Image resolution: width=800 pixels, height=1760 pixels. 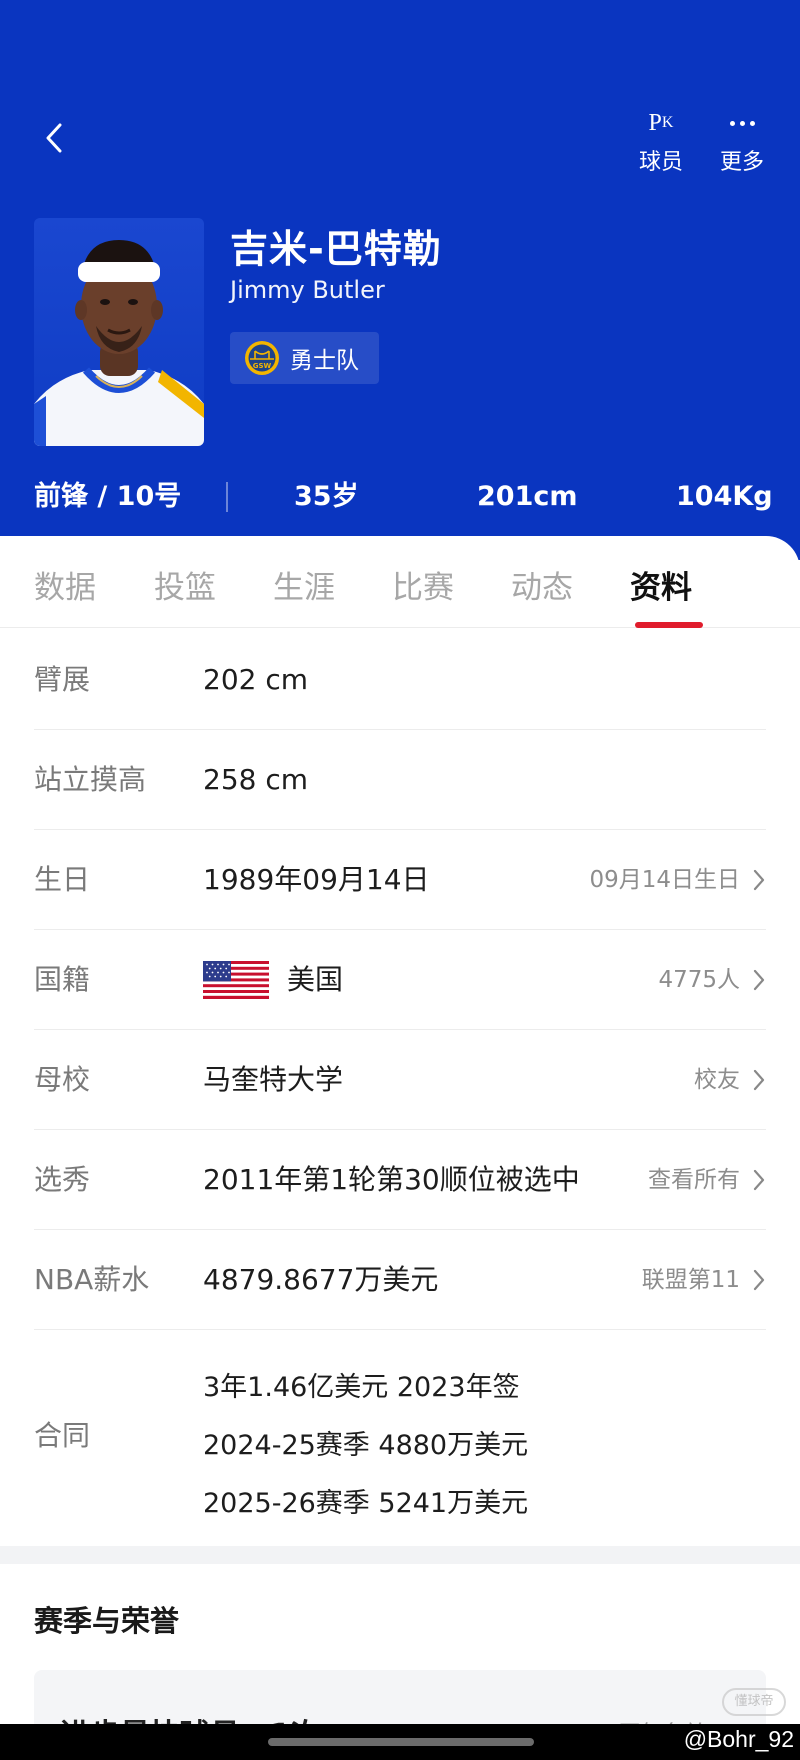 What do you see at coordinates (664, 880) in the screenshot?
I see `birthday-link-text: 09月14日生日` at bounding box center [664, 880].